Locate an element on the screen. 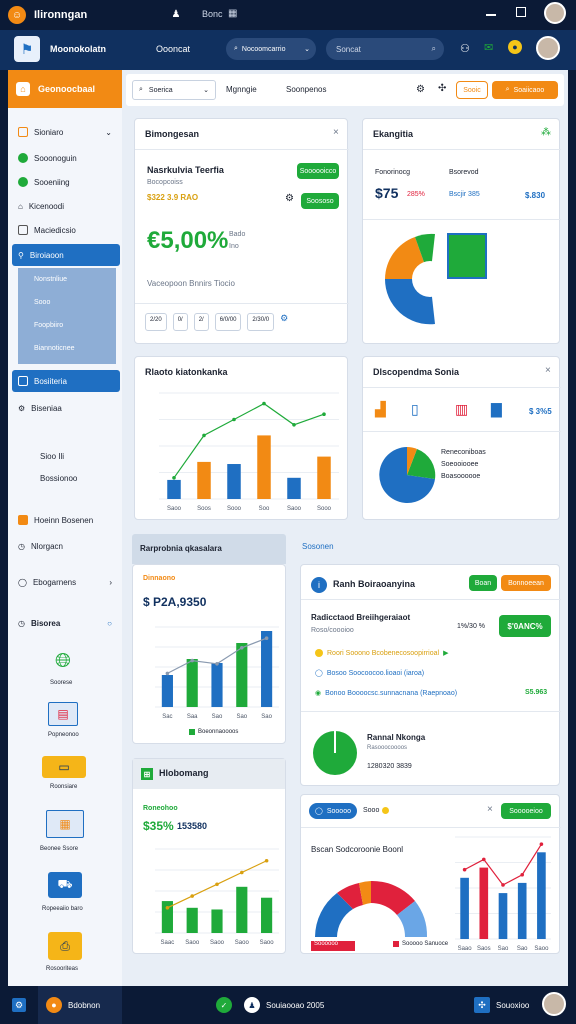 The width and height of the screenshot is (576, 1024). minimize-icon is located at coordinates (491, 15).